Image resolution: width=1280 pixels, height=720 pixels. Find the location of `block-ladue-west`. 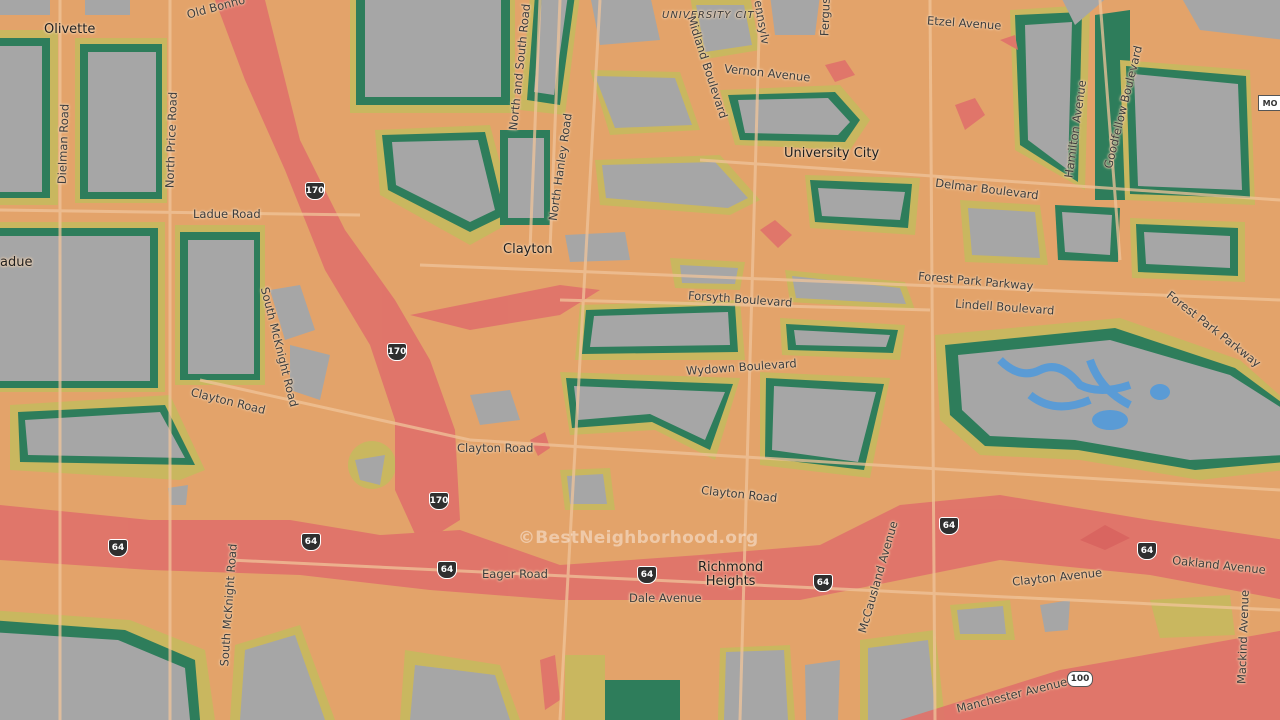

block-ladue-west is located at coordinates (82, 307).